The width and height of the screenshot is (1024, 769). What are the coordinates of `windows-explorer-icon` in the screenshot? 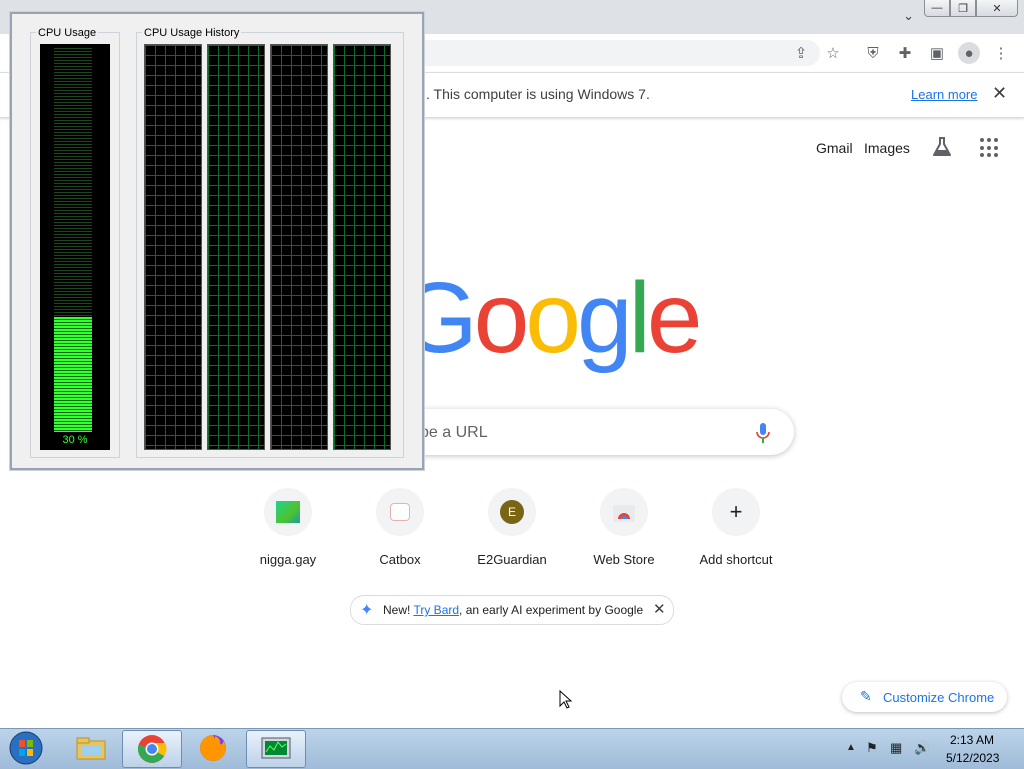 It's located at (91, 748).